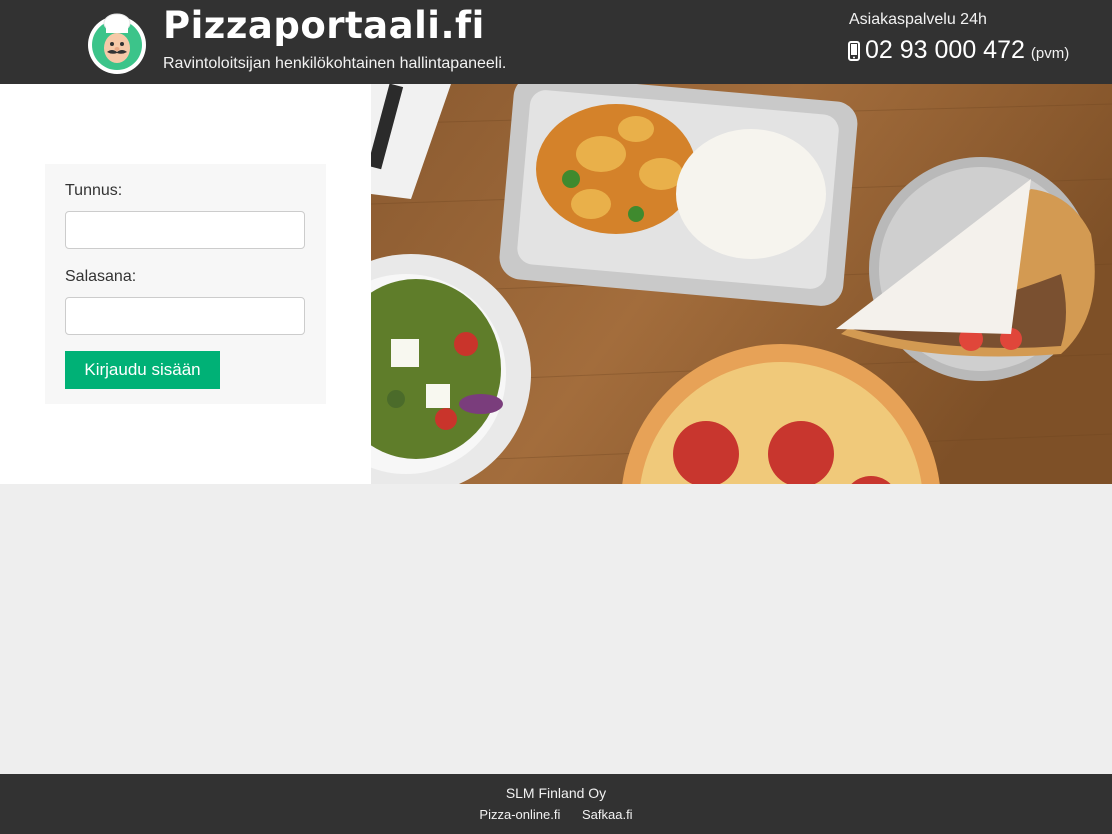 This screenshot has height=834, width=1112. What do you see at coordinates (142, 370) in the screenshot?
I see `login-button: Kirjaudu sisään` at bounding box center [142, 370].